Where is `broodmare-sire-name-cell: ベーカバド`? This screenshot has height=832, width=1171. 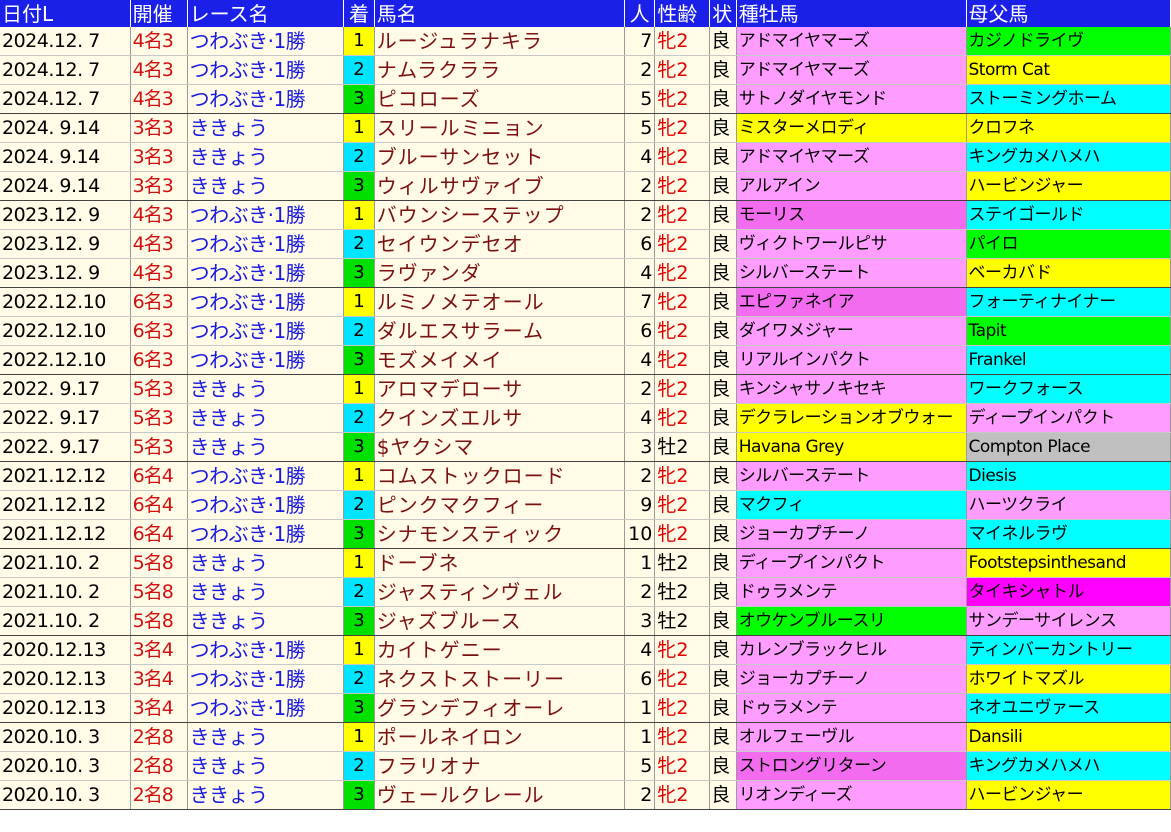 broodmare-sire-name-cell: ベーカバド is located at coordinates (1068, 273).